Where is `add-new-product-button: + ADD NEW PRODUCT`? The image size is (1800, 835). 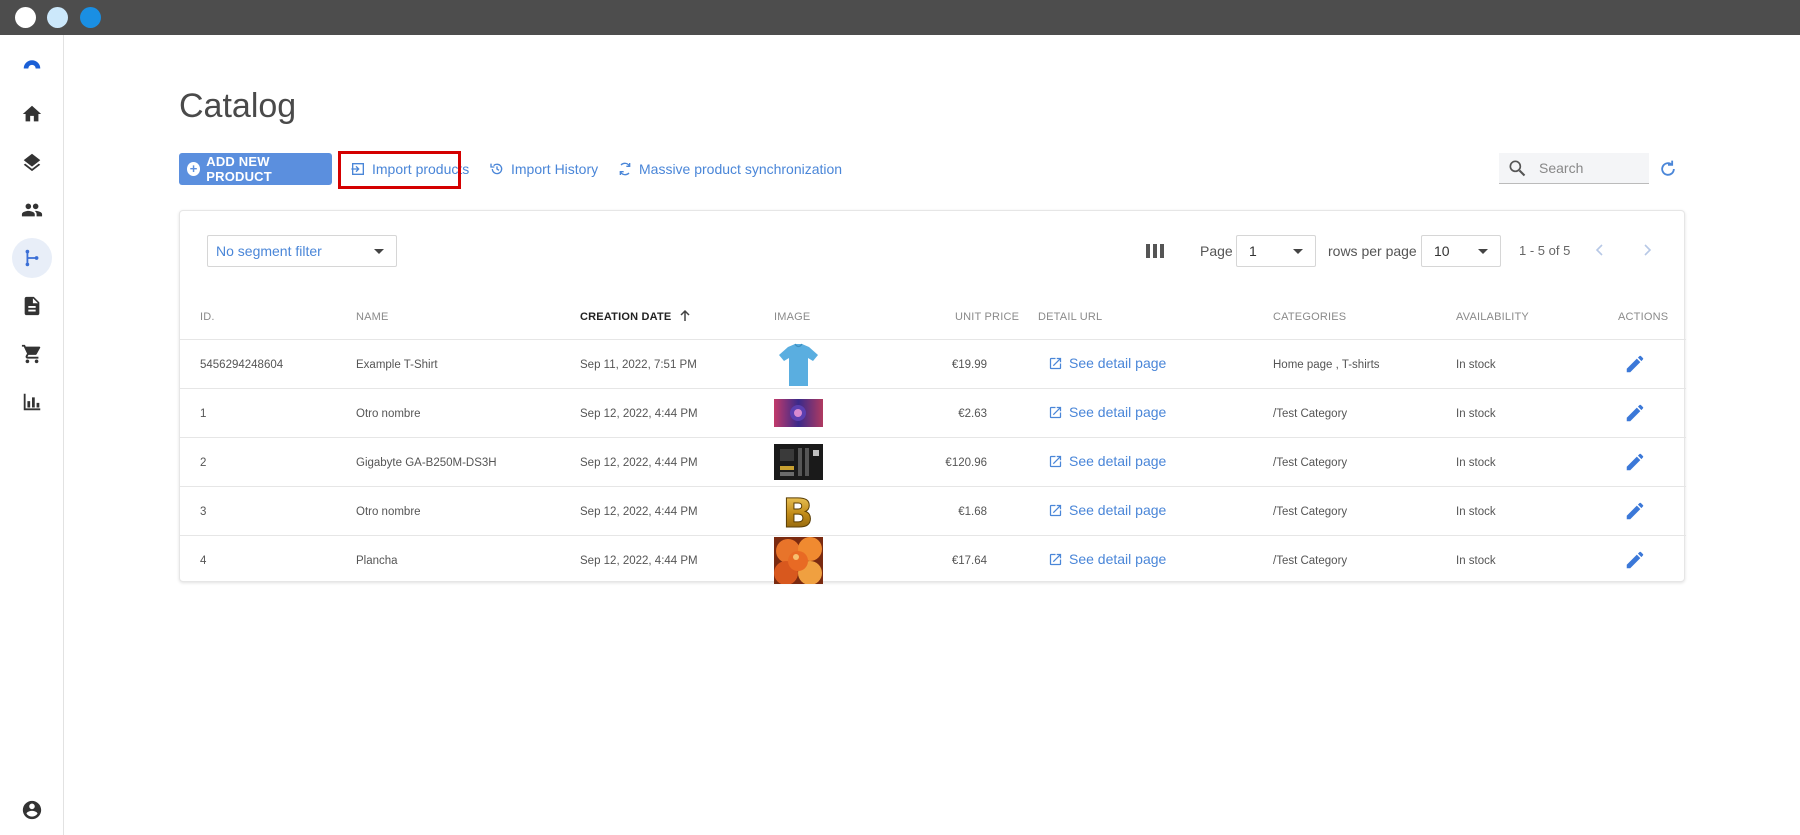 add-new-product-button: + ADD NEW PRODUCT is located at coordinates (255, 169).